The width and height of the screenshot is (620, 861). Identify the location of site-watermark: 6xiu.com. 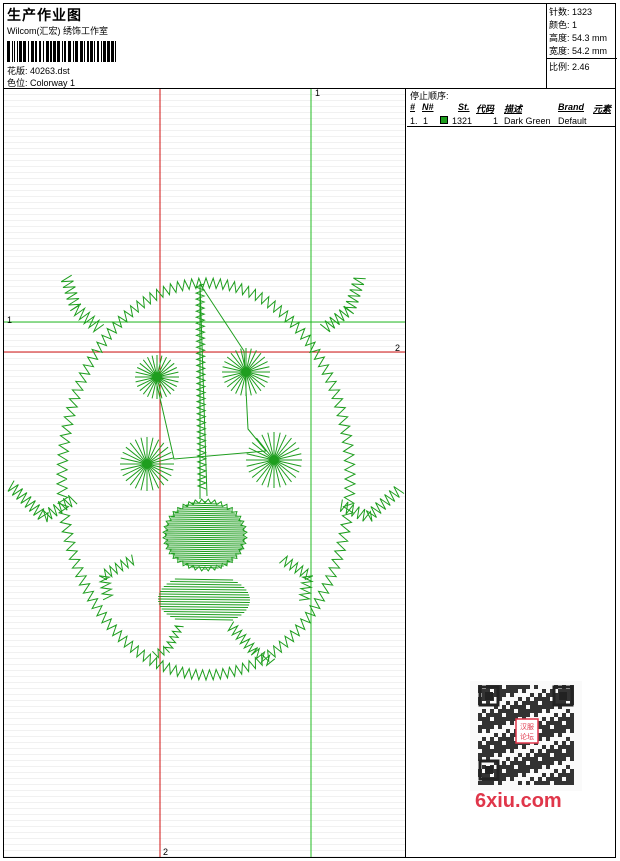
(518, 801).